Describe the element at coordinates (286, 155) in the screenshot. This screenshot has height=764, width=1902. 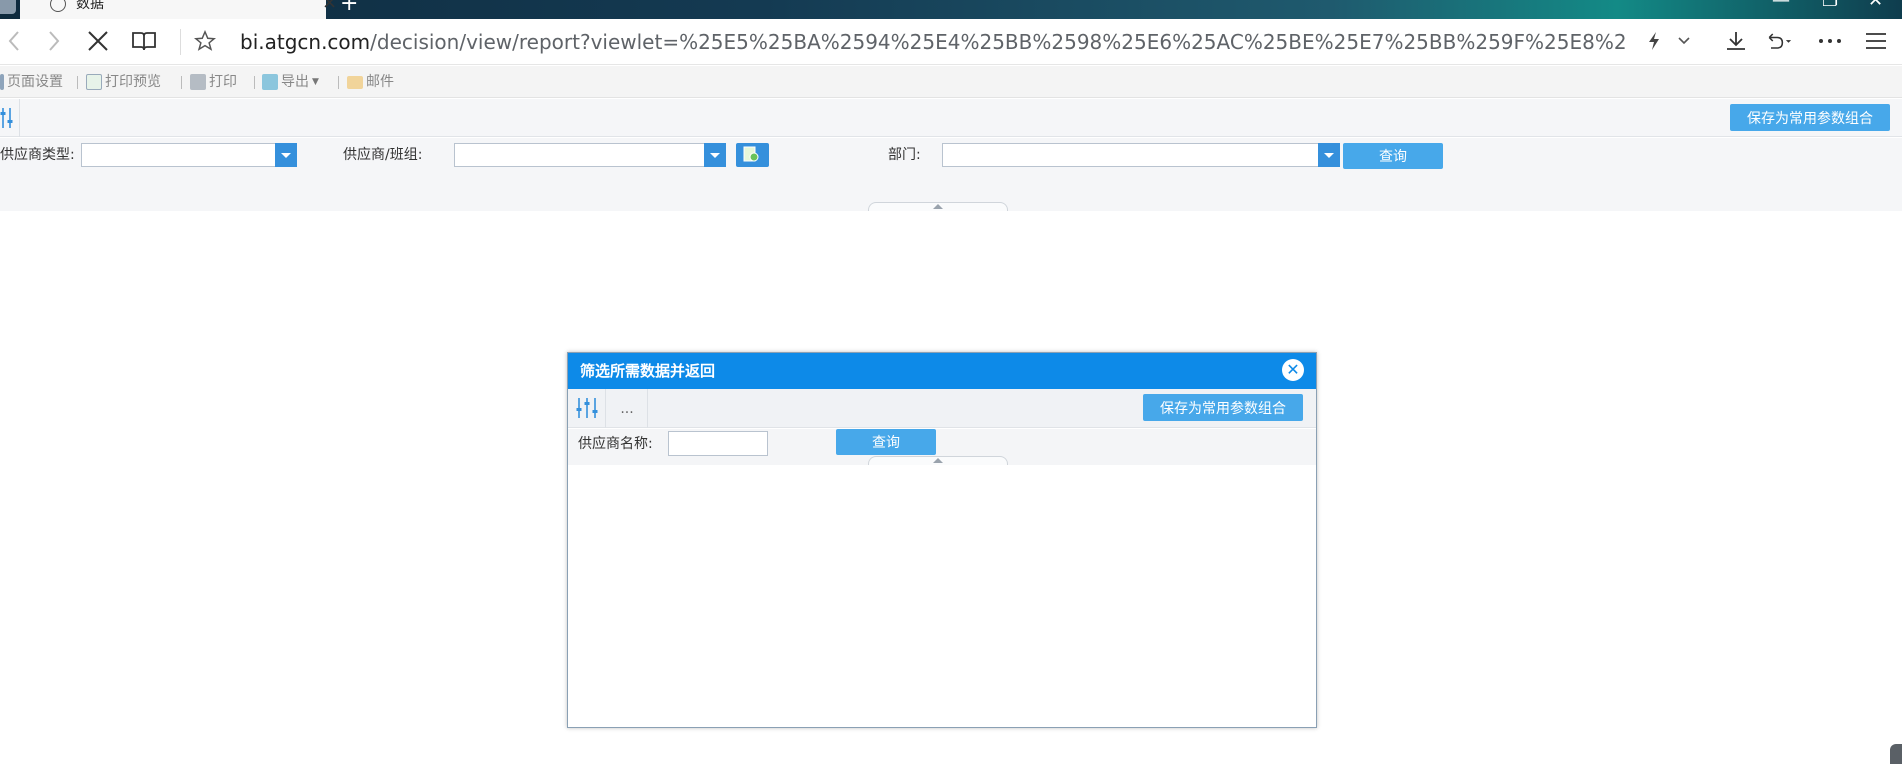
I see `supplier-type-dropdown-icon` at that location.